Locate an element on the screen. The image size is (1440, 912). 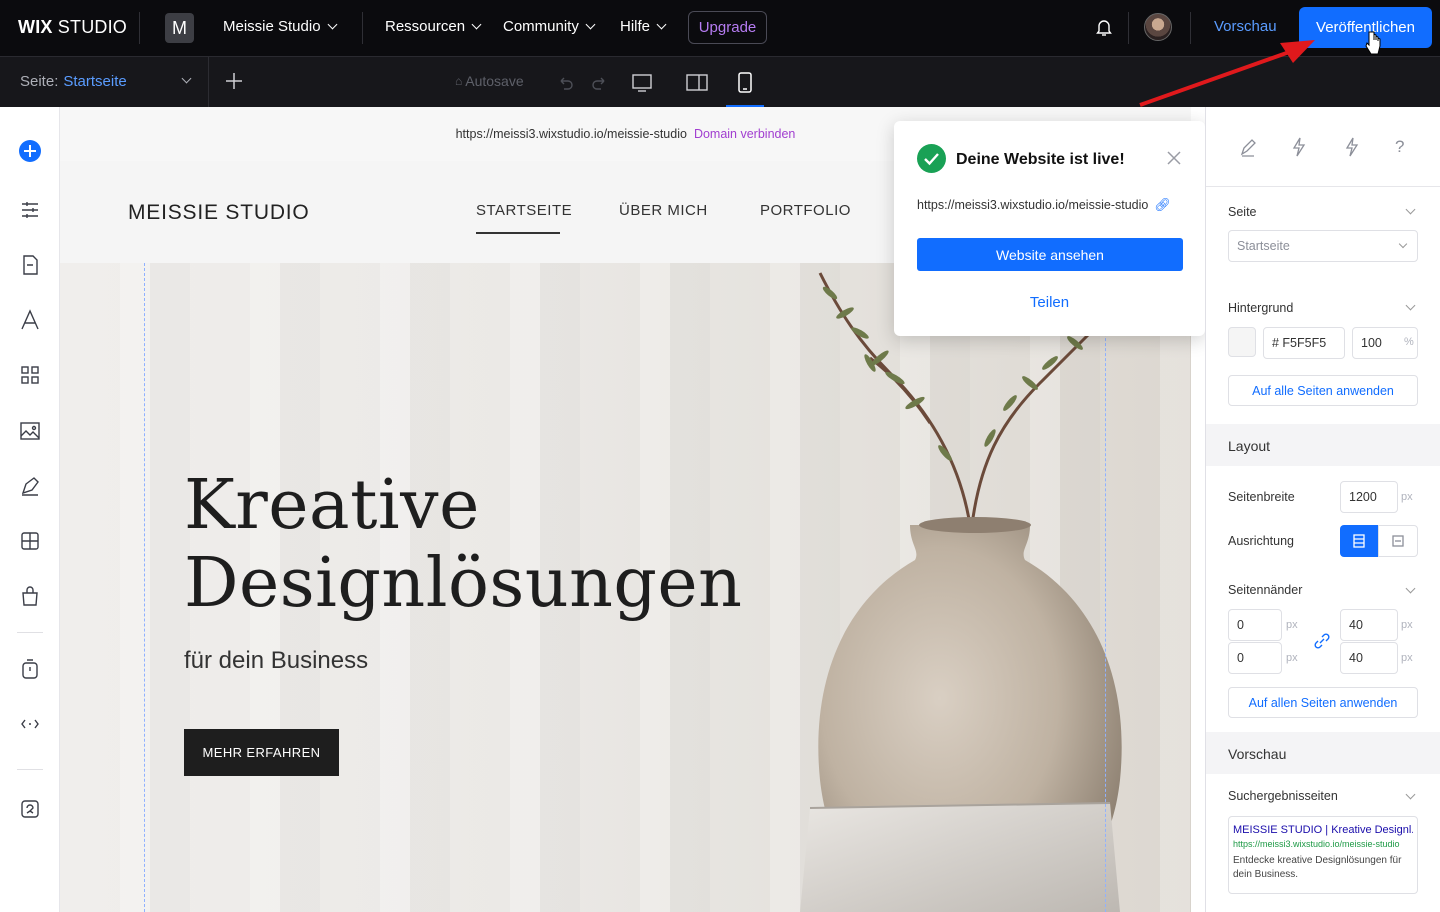
menu-ressourcen: Ressourcen is located at coordinates (433, 26).